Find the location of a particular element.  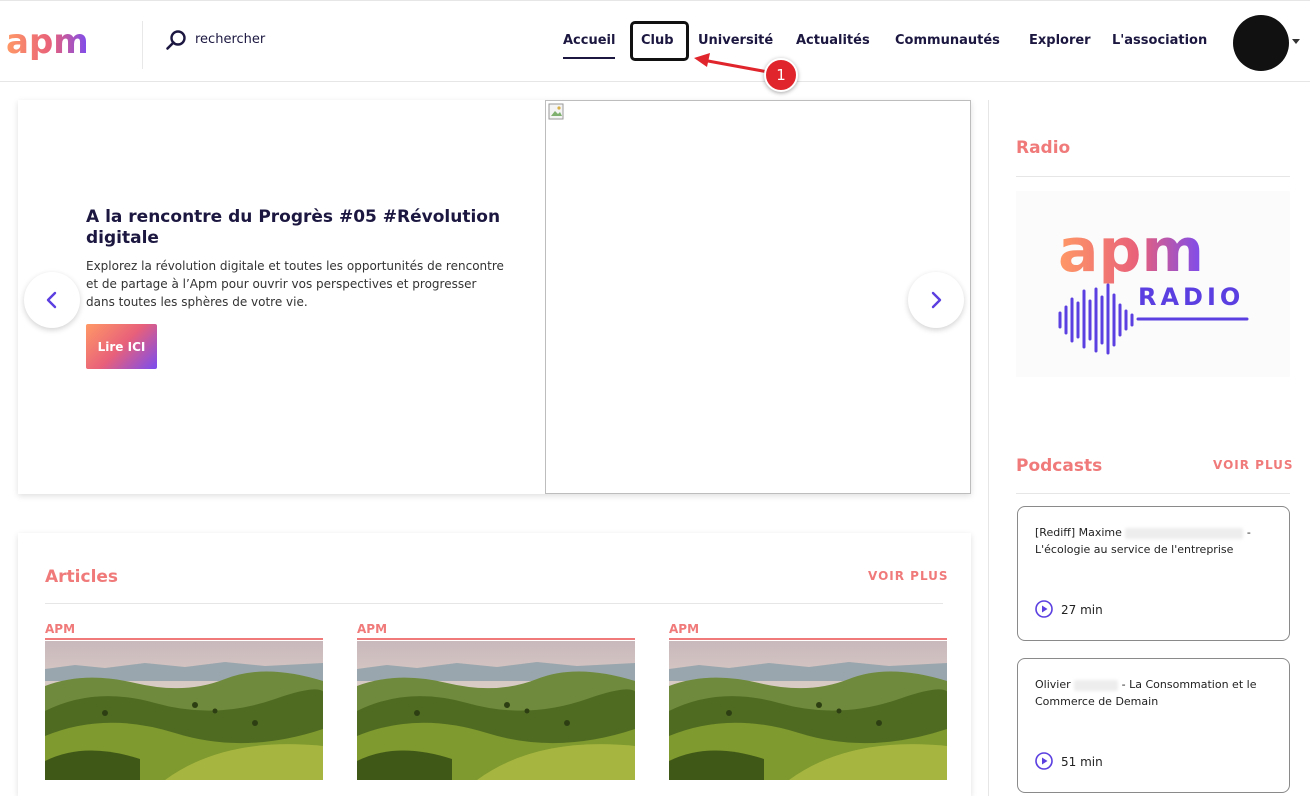

radio-logo-subtext: RADIO is located at coordinates (1191, 297).